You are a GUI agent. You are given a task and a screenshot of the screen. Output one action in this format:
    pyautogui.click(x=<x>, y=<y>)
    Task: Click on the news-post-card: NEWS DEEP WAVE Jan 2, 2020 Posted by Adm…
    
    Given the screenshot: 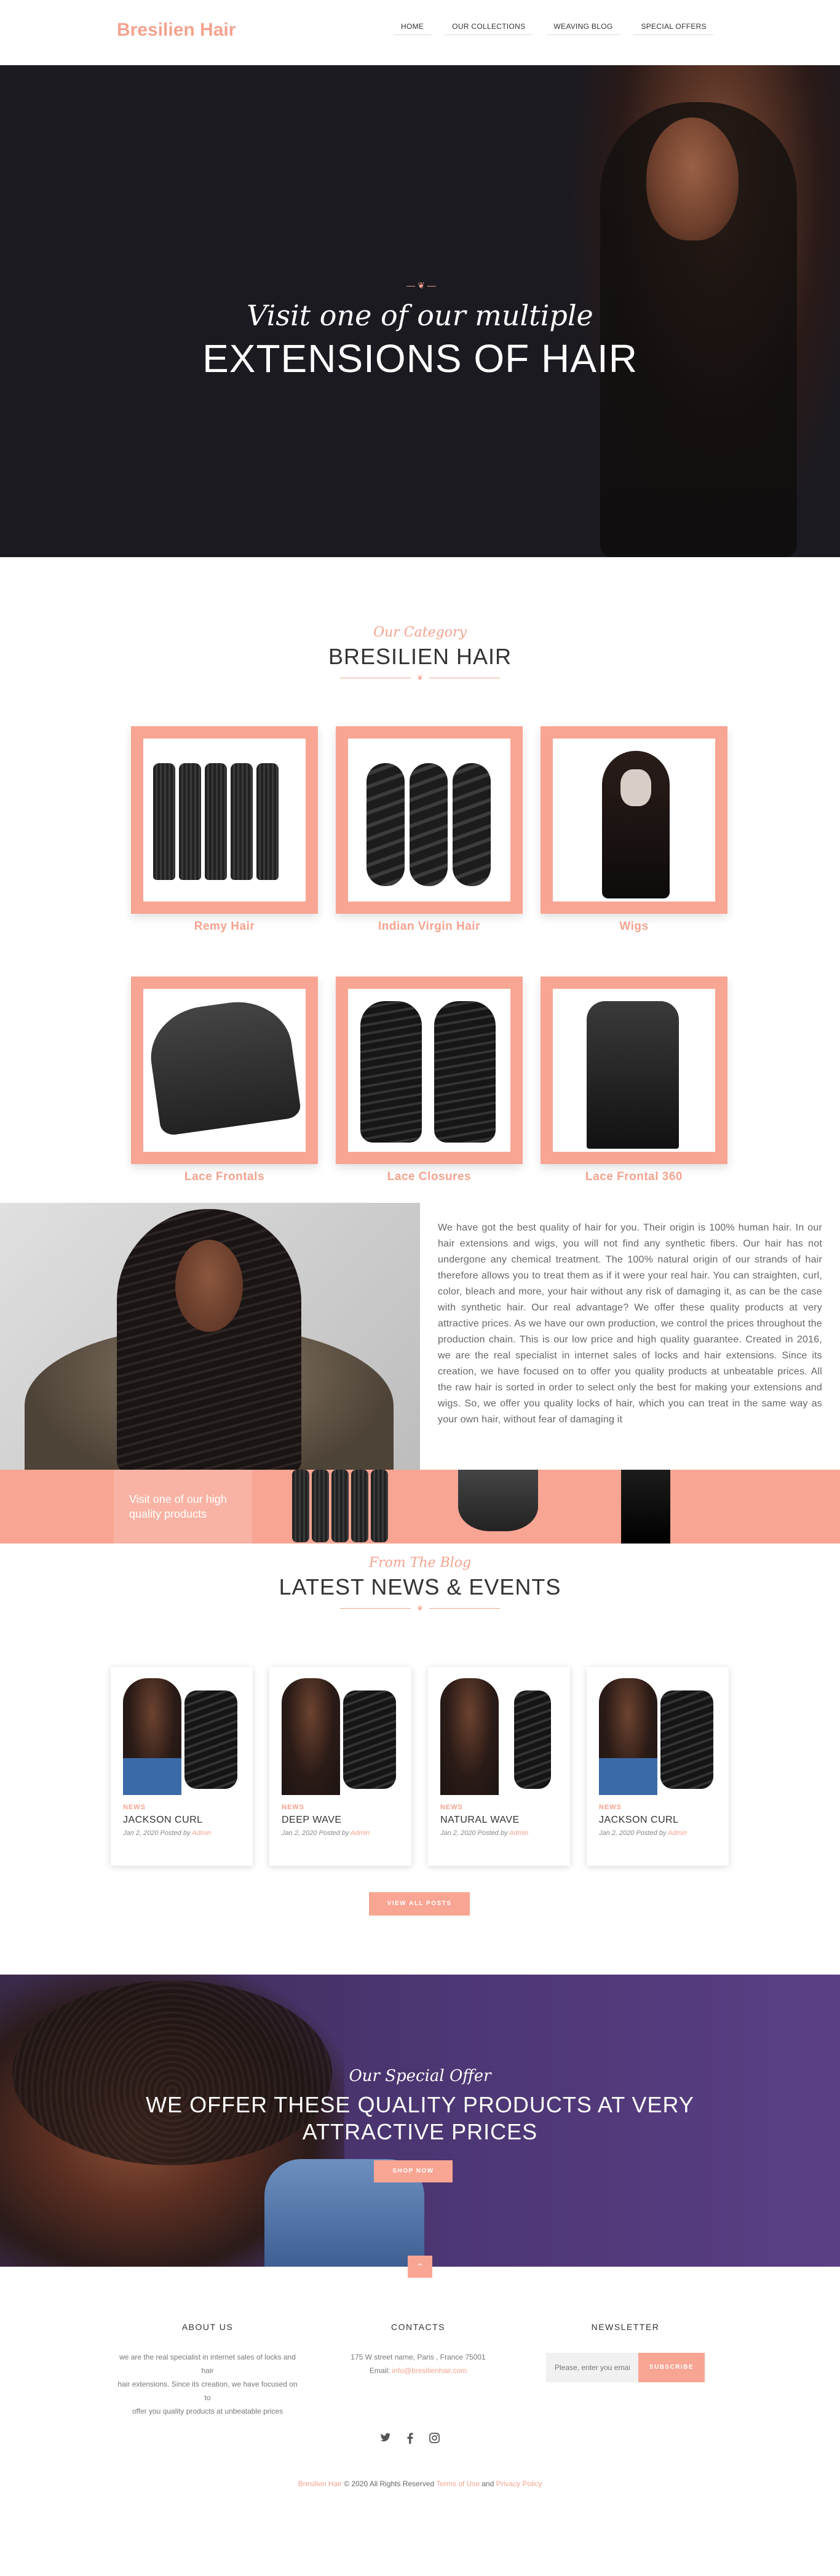 What is the action you would take?
    pyautogui.click(x=340, y=1766)
    